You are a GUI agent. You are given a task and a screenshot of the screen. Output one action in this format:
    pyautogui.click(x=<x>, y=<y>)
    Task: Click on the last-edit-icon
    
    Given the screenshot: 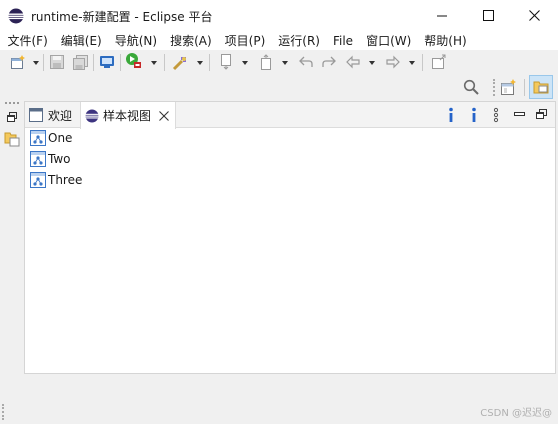 What is the action you would take?
    pyautogui.click(x=329, y=62)
    